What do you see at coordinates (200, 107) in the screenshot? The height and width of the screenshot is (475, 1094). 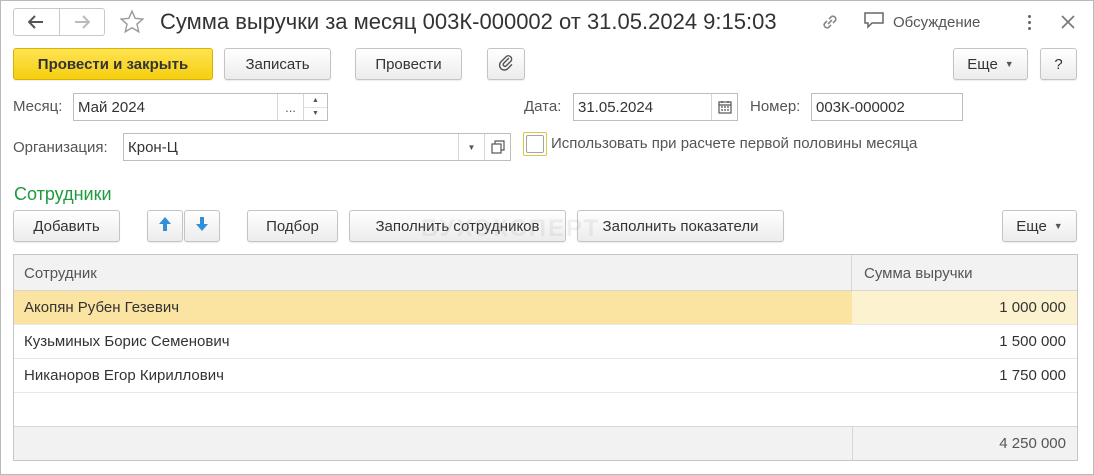 I see `month-field: Май 2024 ... ▲ ▼` at bounding box center [200, 107].